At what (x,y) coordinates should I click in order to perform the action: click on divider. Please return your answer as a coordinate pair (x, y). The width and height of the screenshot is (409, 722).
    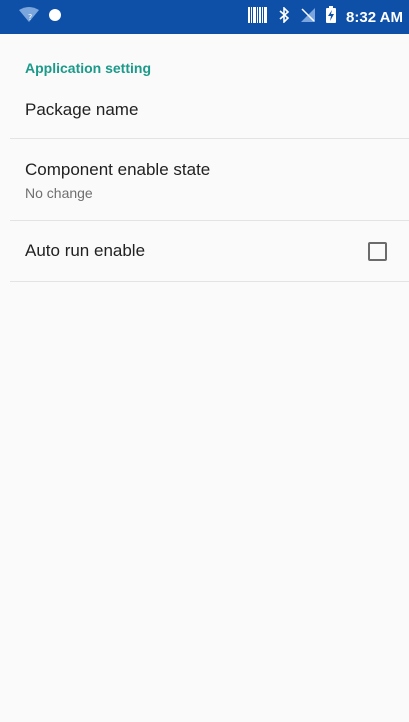
    Looking at the image, I should click on (209, 281).